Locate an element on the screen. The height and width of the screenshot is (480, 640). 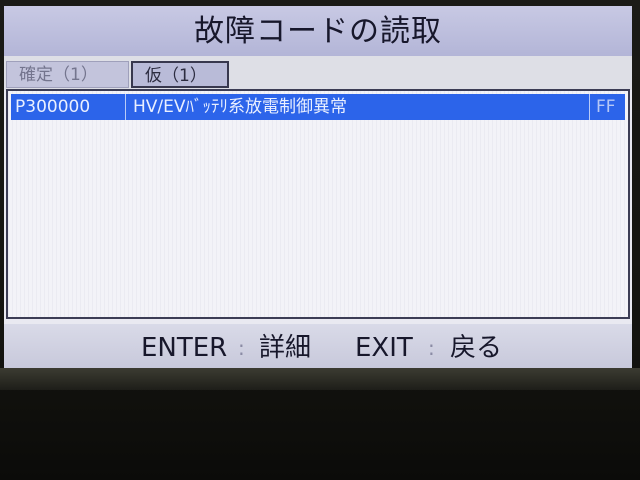
dtc-code: P300000 is located at coordinates (53, 107).